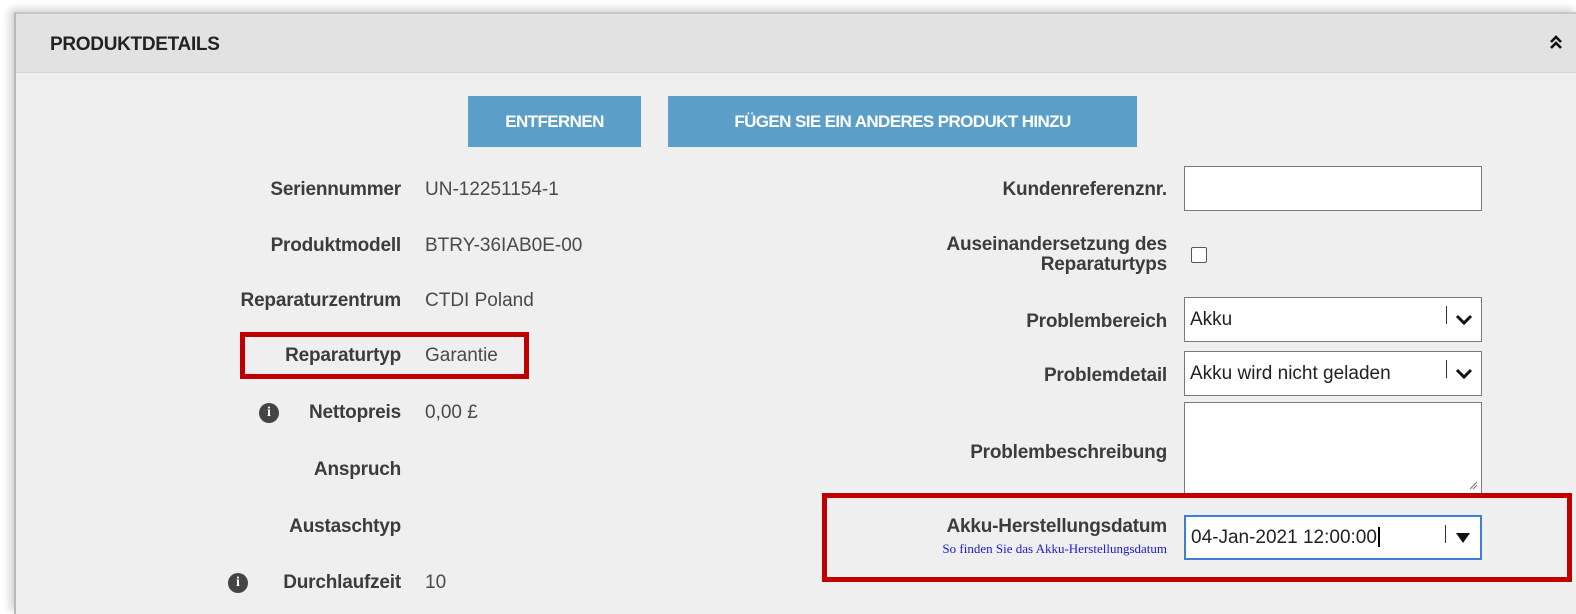 The width and height of the screenshot is (1576, 614). What do you see at coordinates (1103, 264) in the screenshot?
I see `repair-dispute-label-line2: Reparaturtyps` at bounding box center [1103, 264].